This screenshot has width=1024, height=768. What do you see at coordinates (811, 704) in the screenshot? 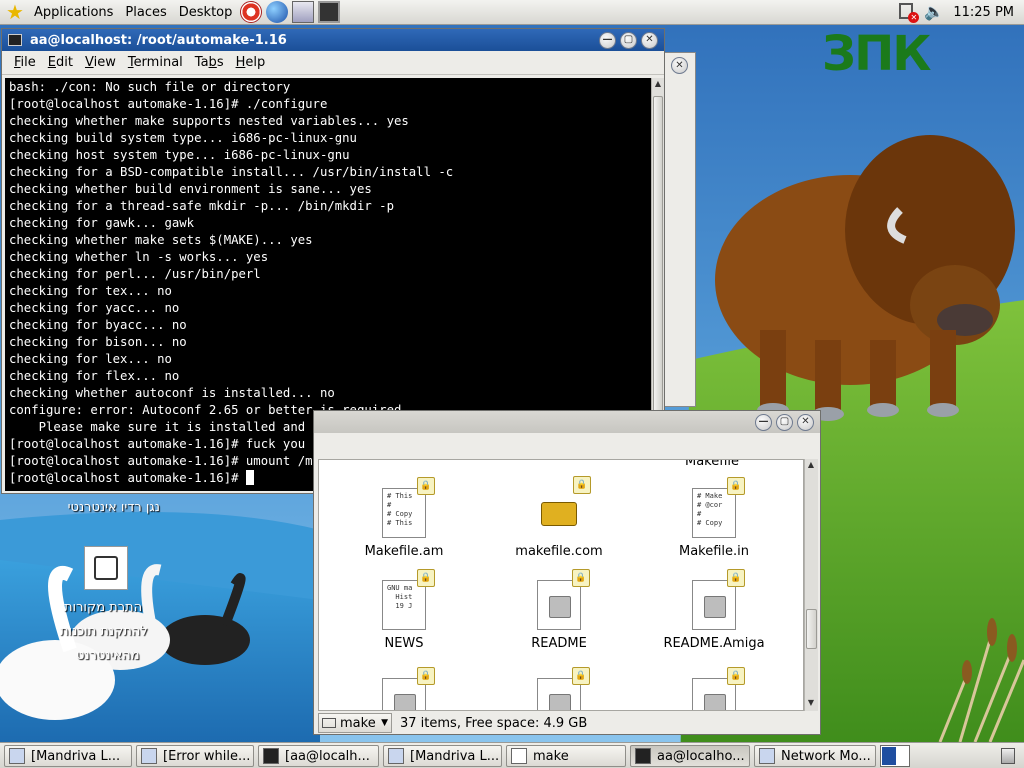
I see `scroll-down-arrow-icon: ▼` at bounding box center [811, 704].